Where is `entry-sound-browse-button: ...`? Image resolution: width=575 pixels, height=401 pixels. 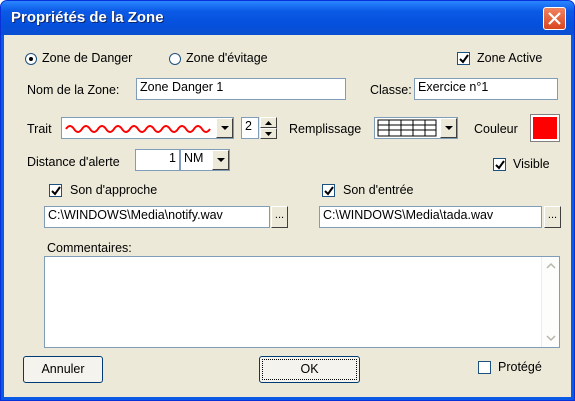
entry-sound-browse-button: ... is located at coordinates (552, 217).